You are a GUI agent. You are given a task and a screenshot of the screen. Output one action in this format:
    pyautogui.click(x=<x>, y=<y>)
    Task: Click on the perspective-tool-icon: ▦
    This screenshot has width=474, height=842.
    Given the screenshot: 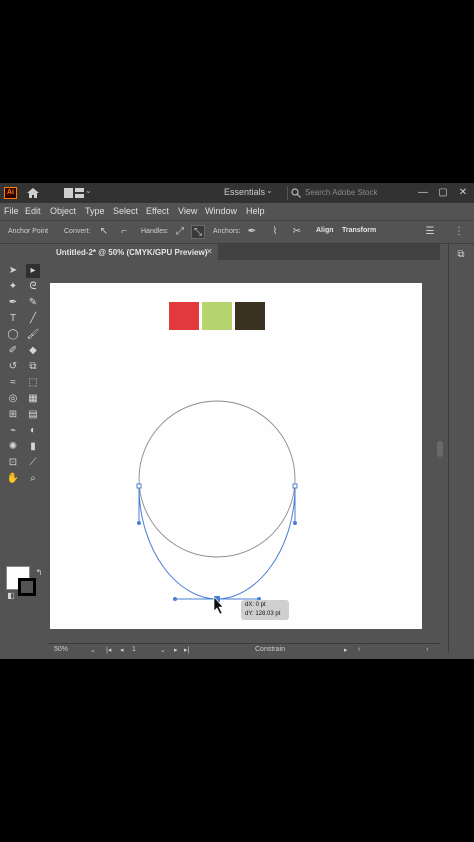 What is the action you would take?
    pyautogui.click(x=33, y=399)
    